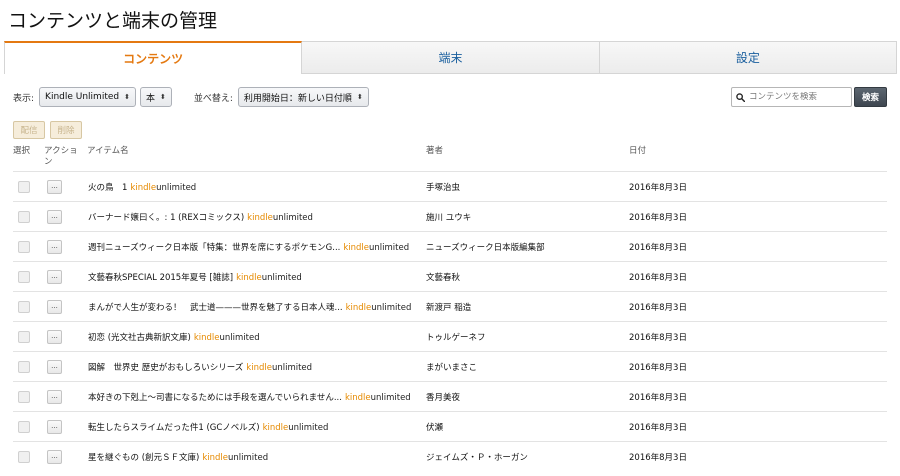 The width and height of the screenshot is (900, 476). I want to click on search-box, so click(791, 97).